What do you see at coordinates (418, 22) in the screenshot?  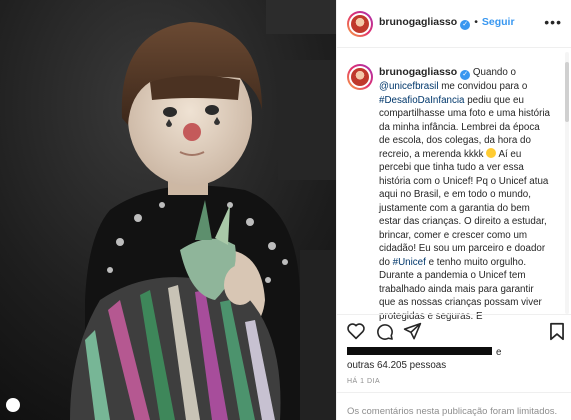 I see `username-link: brunogagliasso` at bounding box center [418, 22].